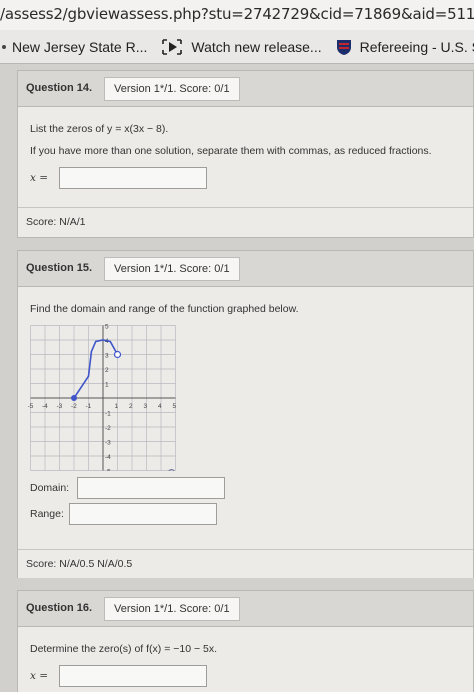 This screenshot has height=692, width=474. Describe the element at coordinates (4, 46) in the screenshot. I see `dot-icon` at that location.